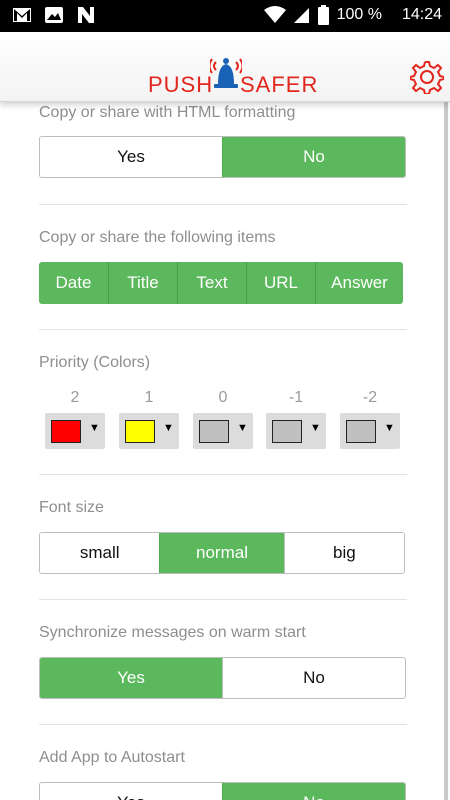 The image size is (450, 800). Describe the element at coordinates (313, 678) in the screenshot. I see `sync-no: No` at that location.